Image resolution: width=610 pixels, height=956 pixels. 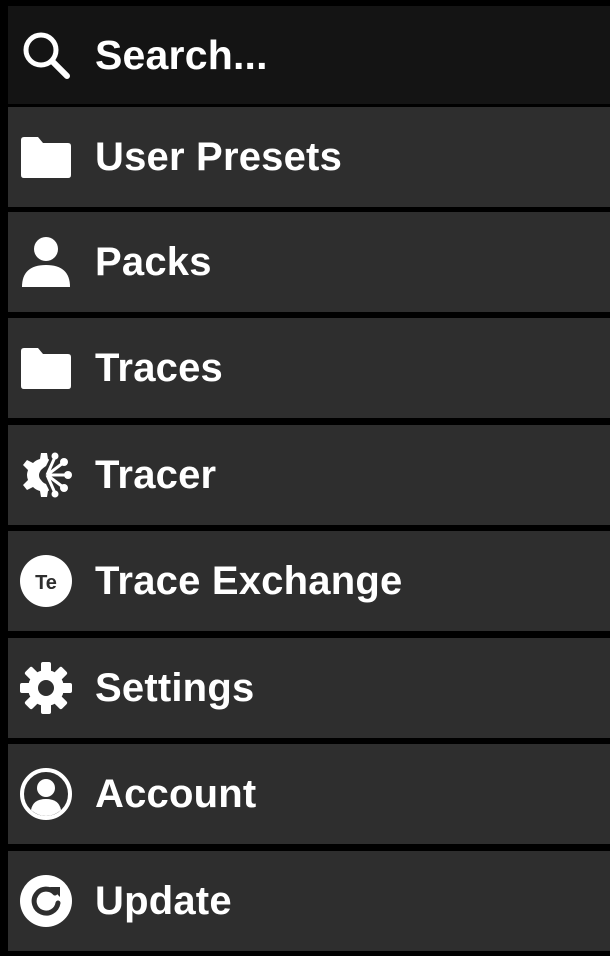 I want to click on menu-item-user-presets: User Presets, so click(x=309, y=157).